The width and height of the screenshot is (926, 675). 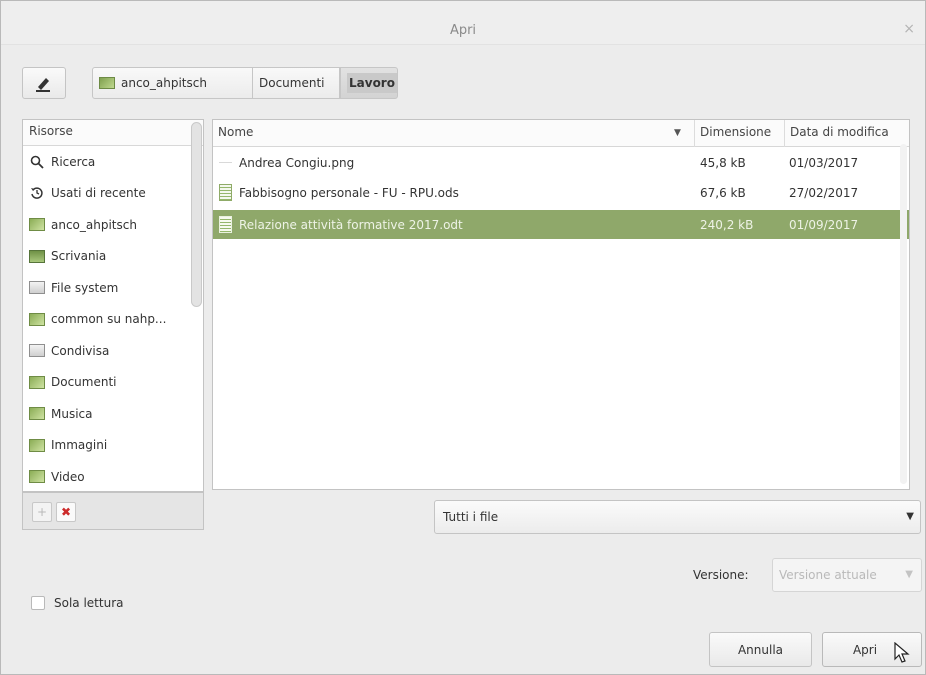 I want to click on sidebar-item-label: Usati di recente, so click(x=98, y=193).